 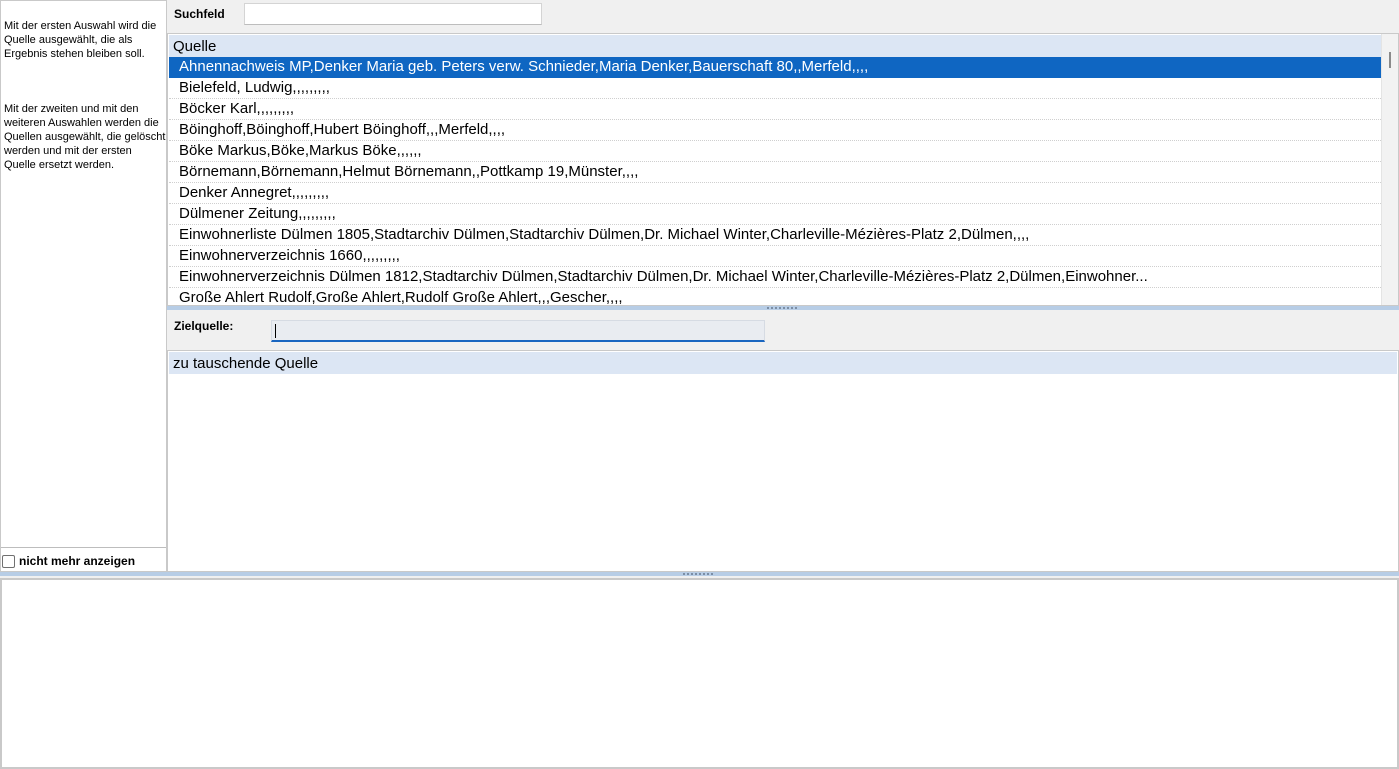 I want to click on list-item: Bielefeld, Ludwig,,,,,,,,,, so click(x=775, y=88).